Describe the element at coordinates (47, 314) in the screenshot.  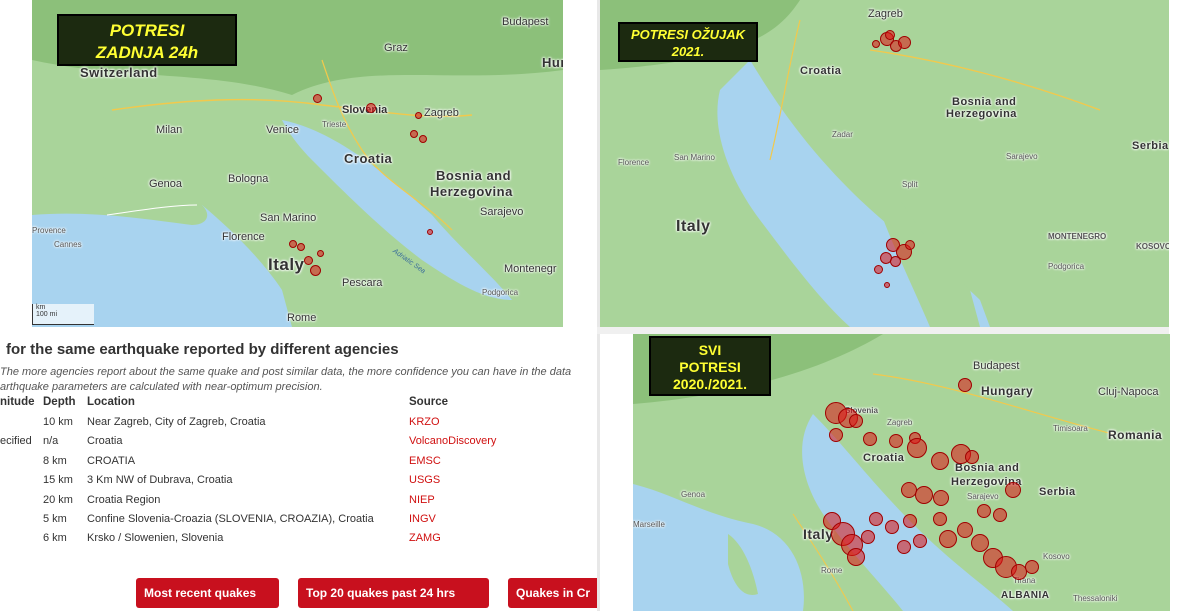
I see `scale-mi: 100 mi` at that location.